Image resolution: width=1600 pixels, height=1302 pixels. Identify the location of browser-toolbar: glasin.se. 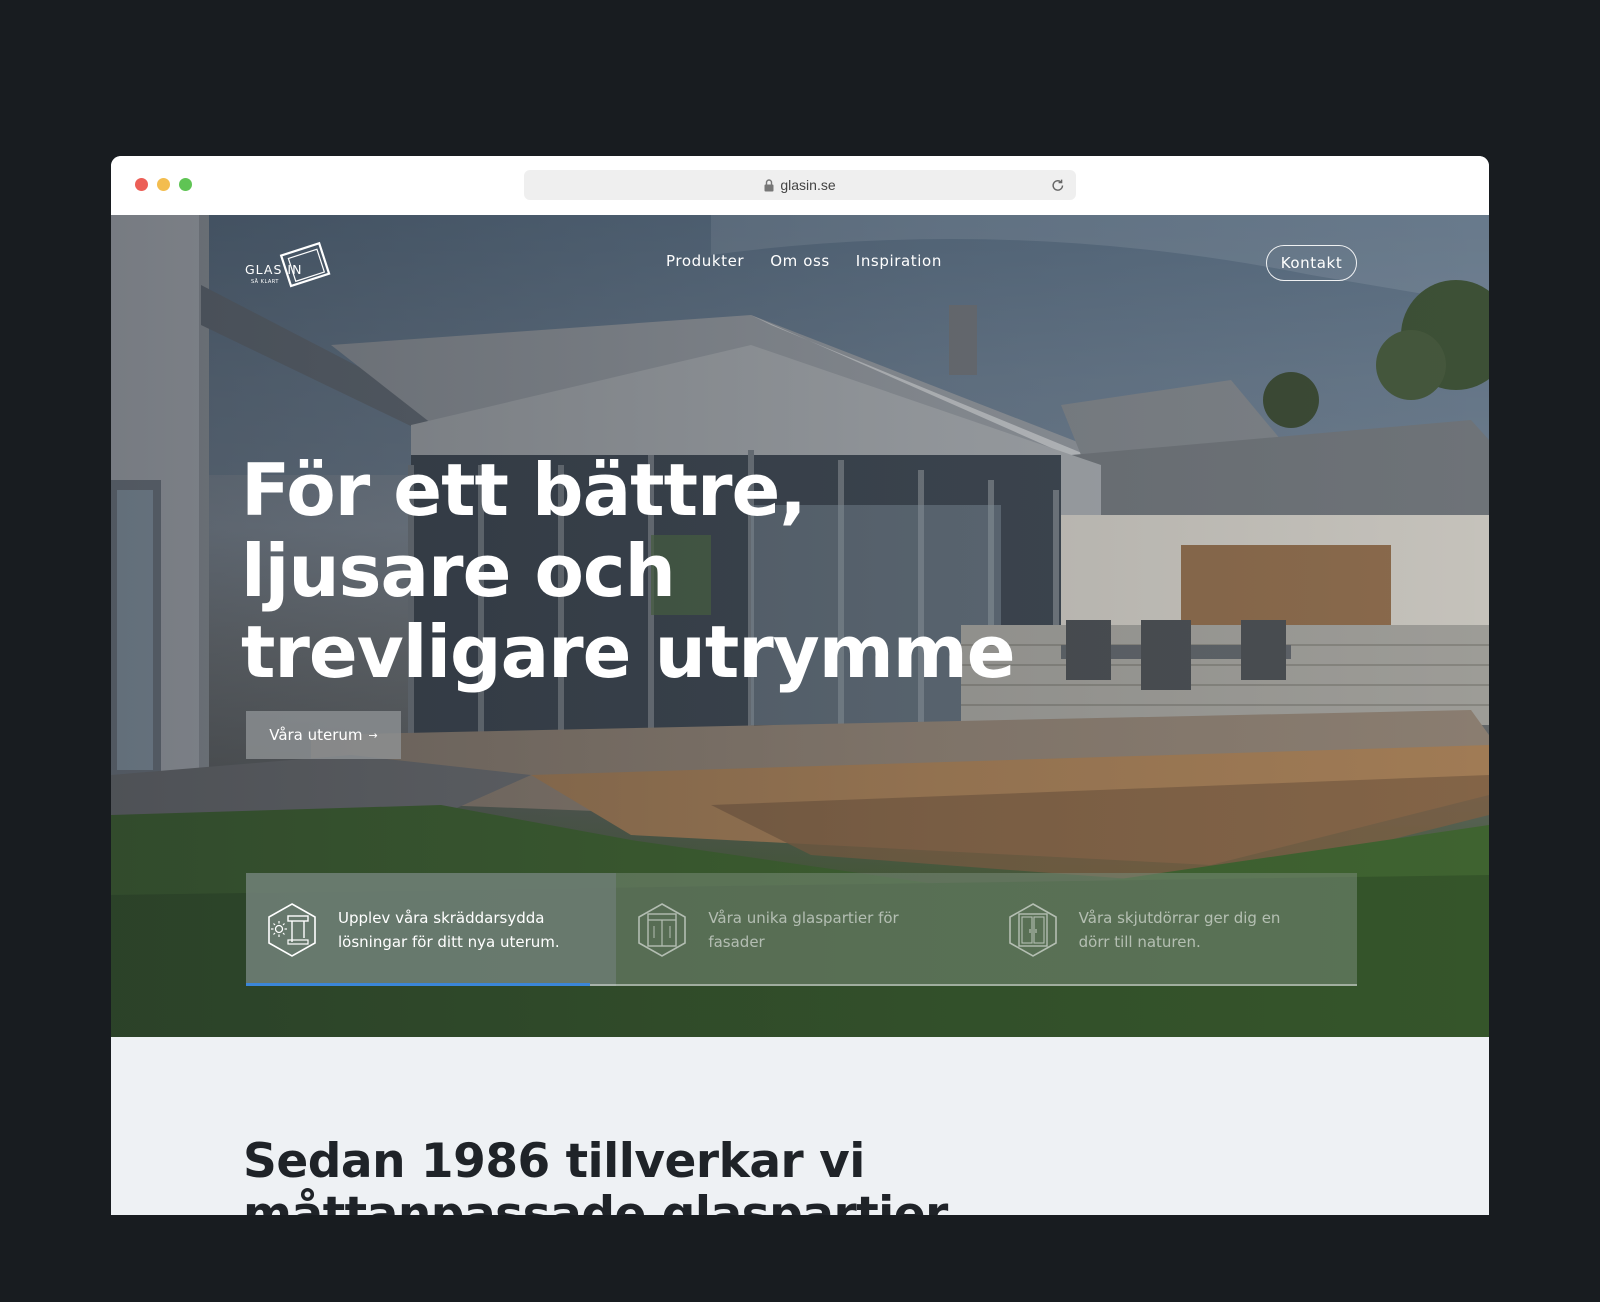
(800, 185).